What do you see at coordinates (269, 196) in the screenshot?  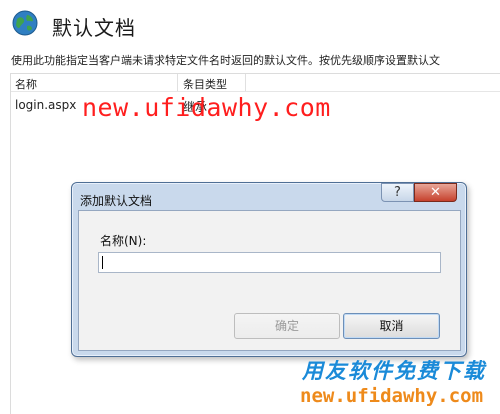 I see `dialog-titlebar: 添加默认文档 ? ✕` at bounding box center [269, 196].